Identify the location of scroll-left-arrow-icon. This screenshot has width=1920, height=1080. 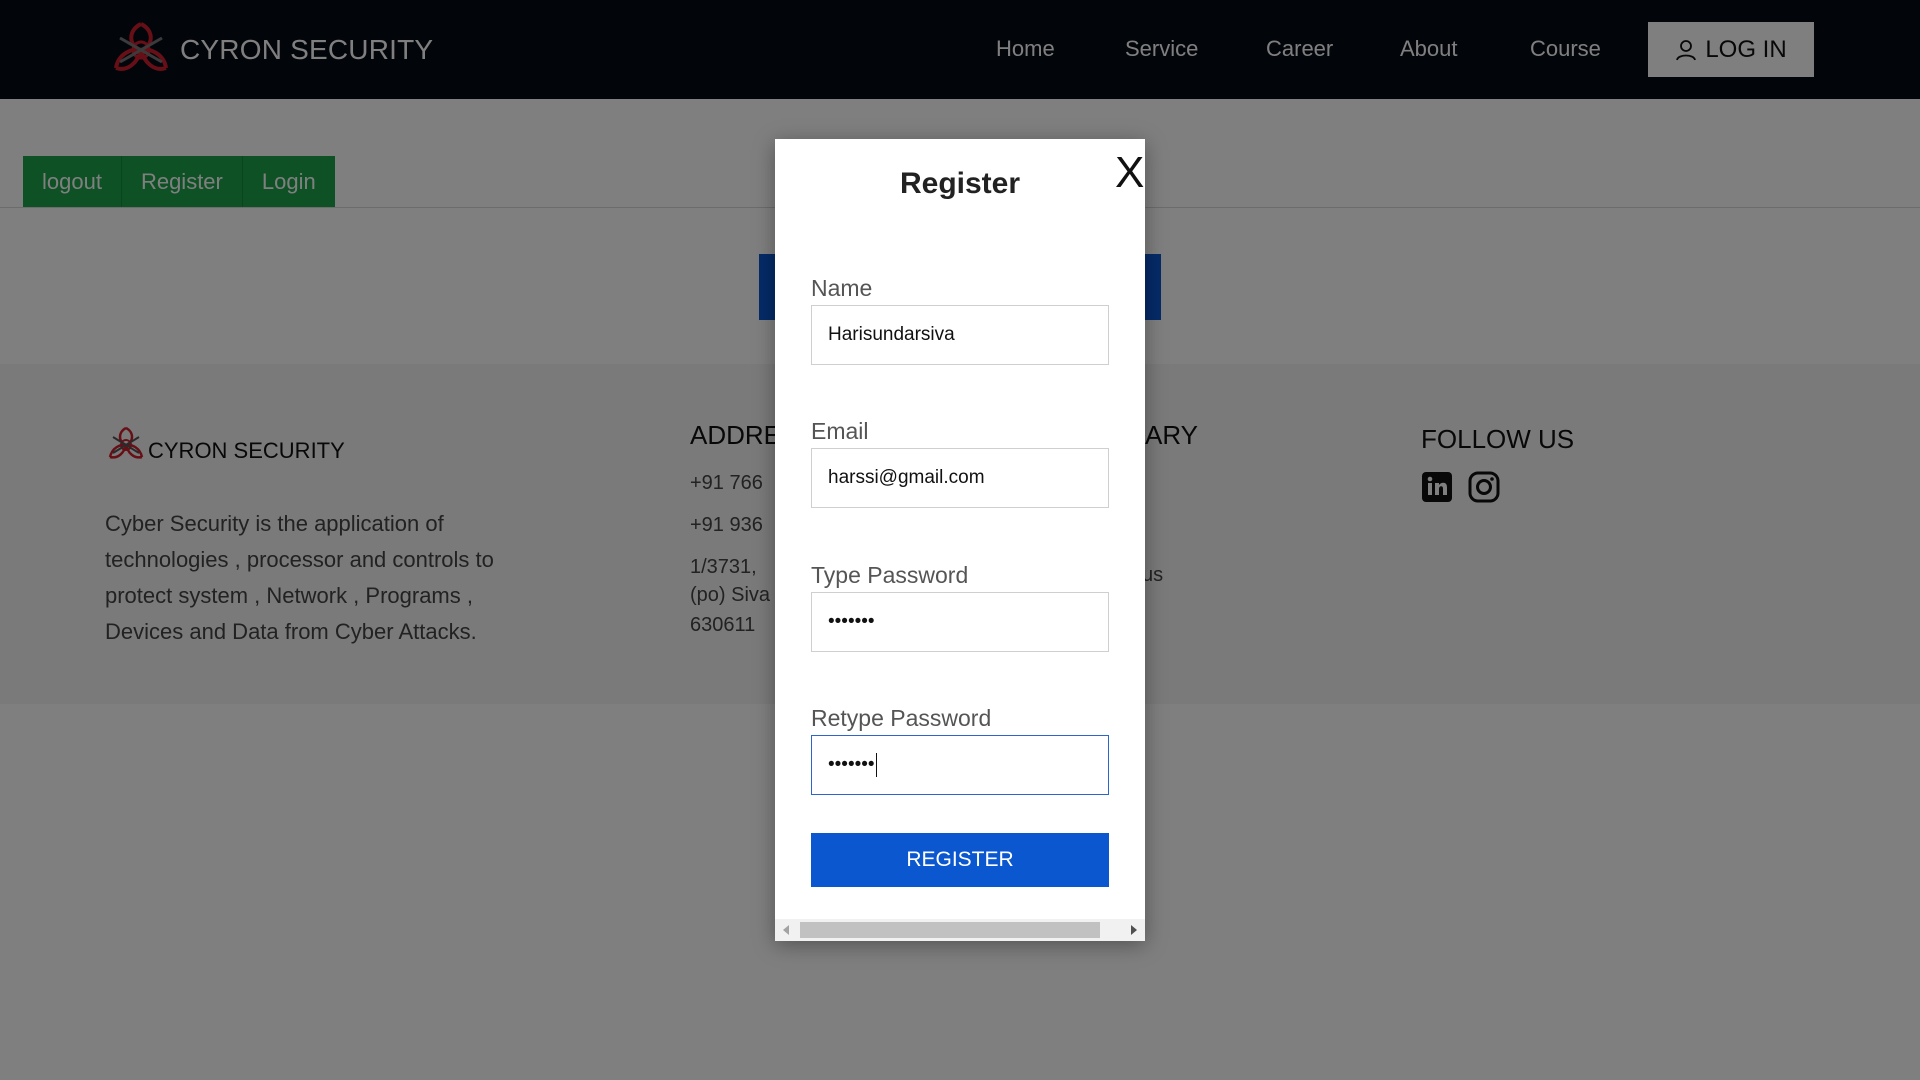
(786, 930).